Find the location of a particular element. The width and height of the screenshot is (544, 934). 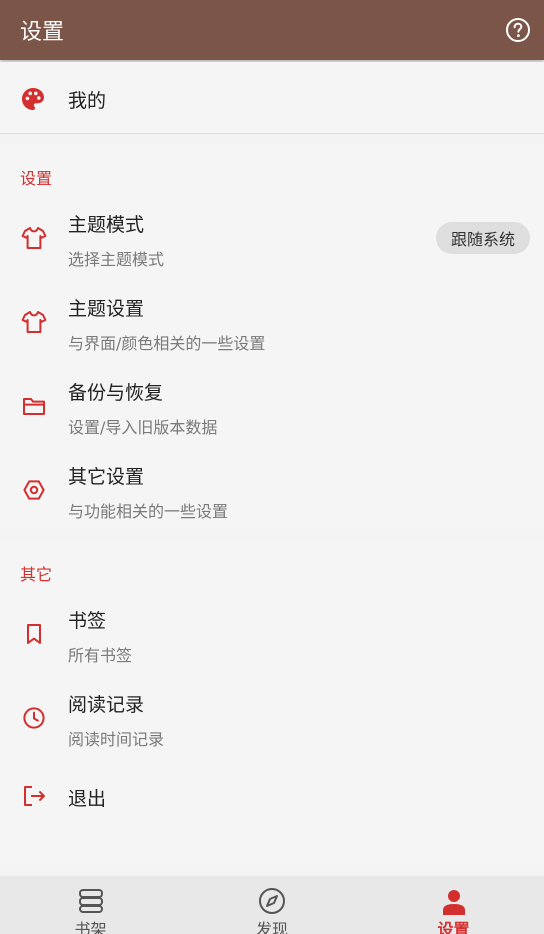

palette-icon is located at coordinates (33, 99).